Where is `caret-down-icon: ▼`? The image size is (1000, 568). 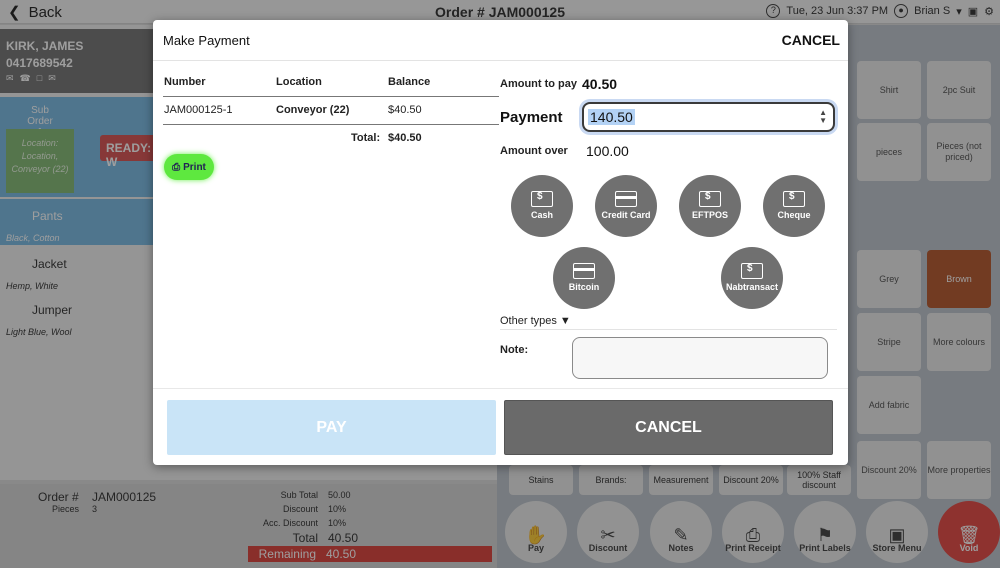
caret-down-icon: ▼ is located at coordinates (565, 321).